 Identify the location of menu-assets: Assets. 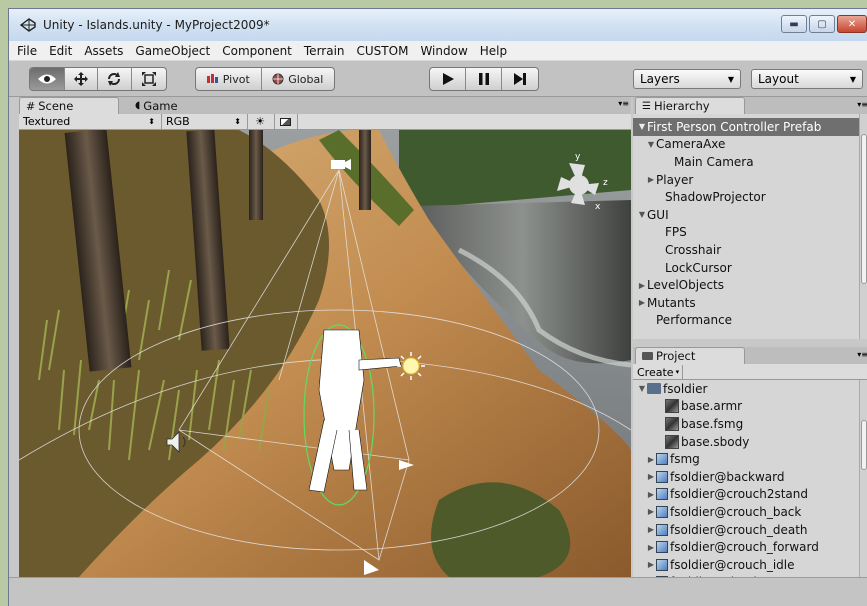
(103, 51).